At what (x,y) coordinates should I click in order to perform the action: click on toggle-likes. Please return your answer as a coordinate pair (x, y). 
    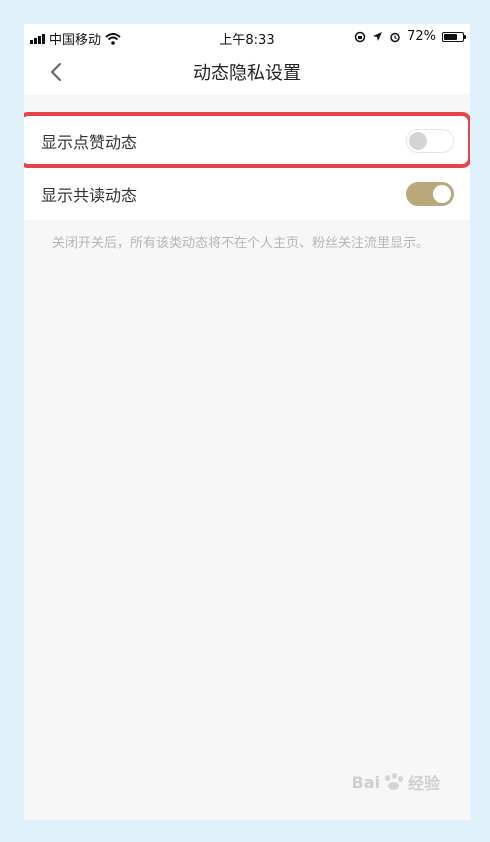
    Looking at the image, I should click on (430, 140).